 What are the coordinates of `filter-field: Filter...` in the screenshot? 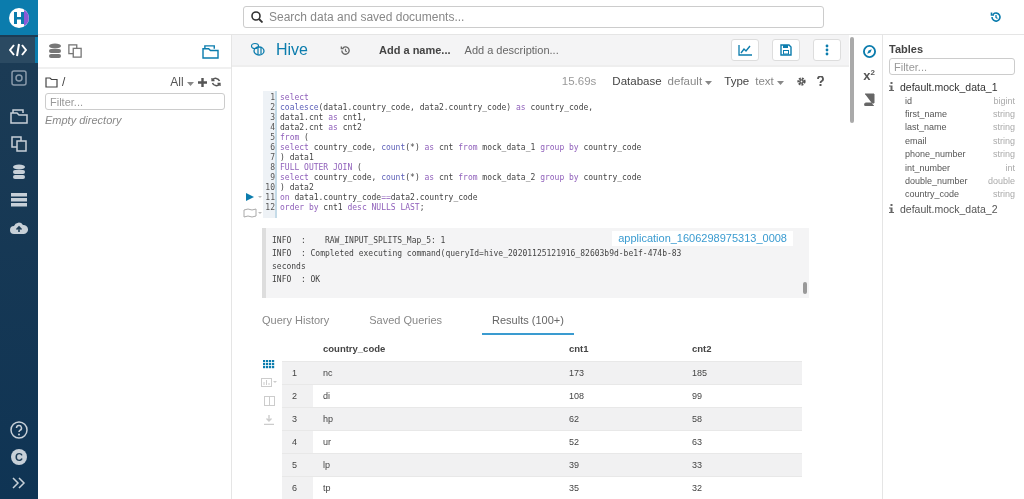 It's located at (135, 101).